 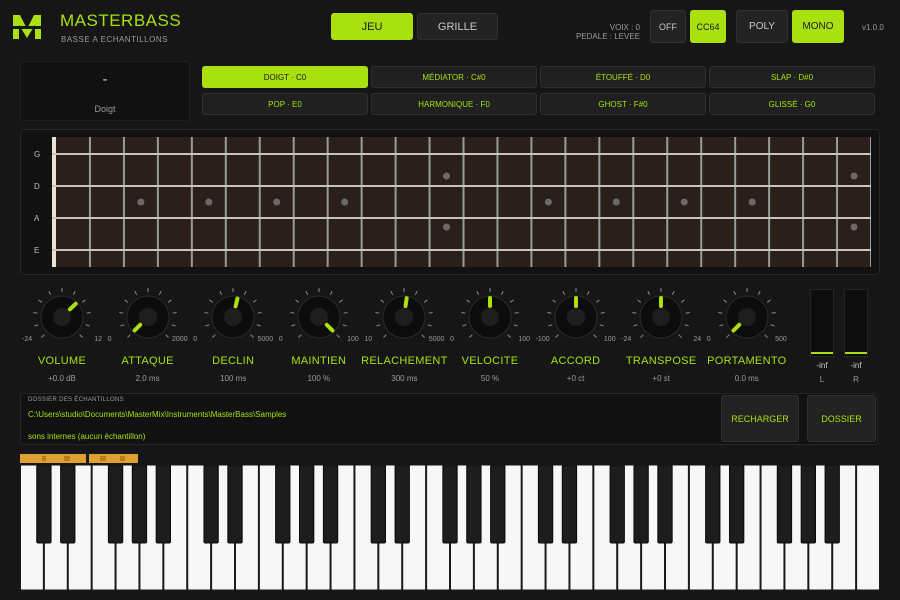 I want to click on knob-maintien: 0 100 MAINTIEN 100 %, so click(x=319, y=334).